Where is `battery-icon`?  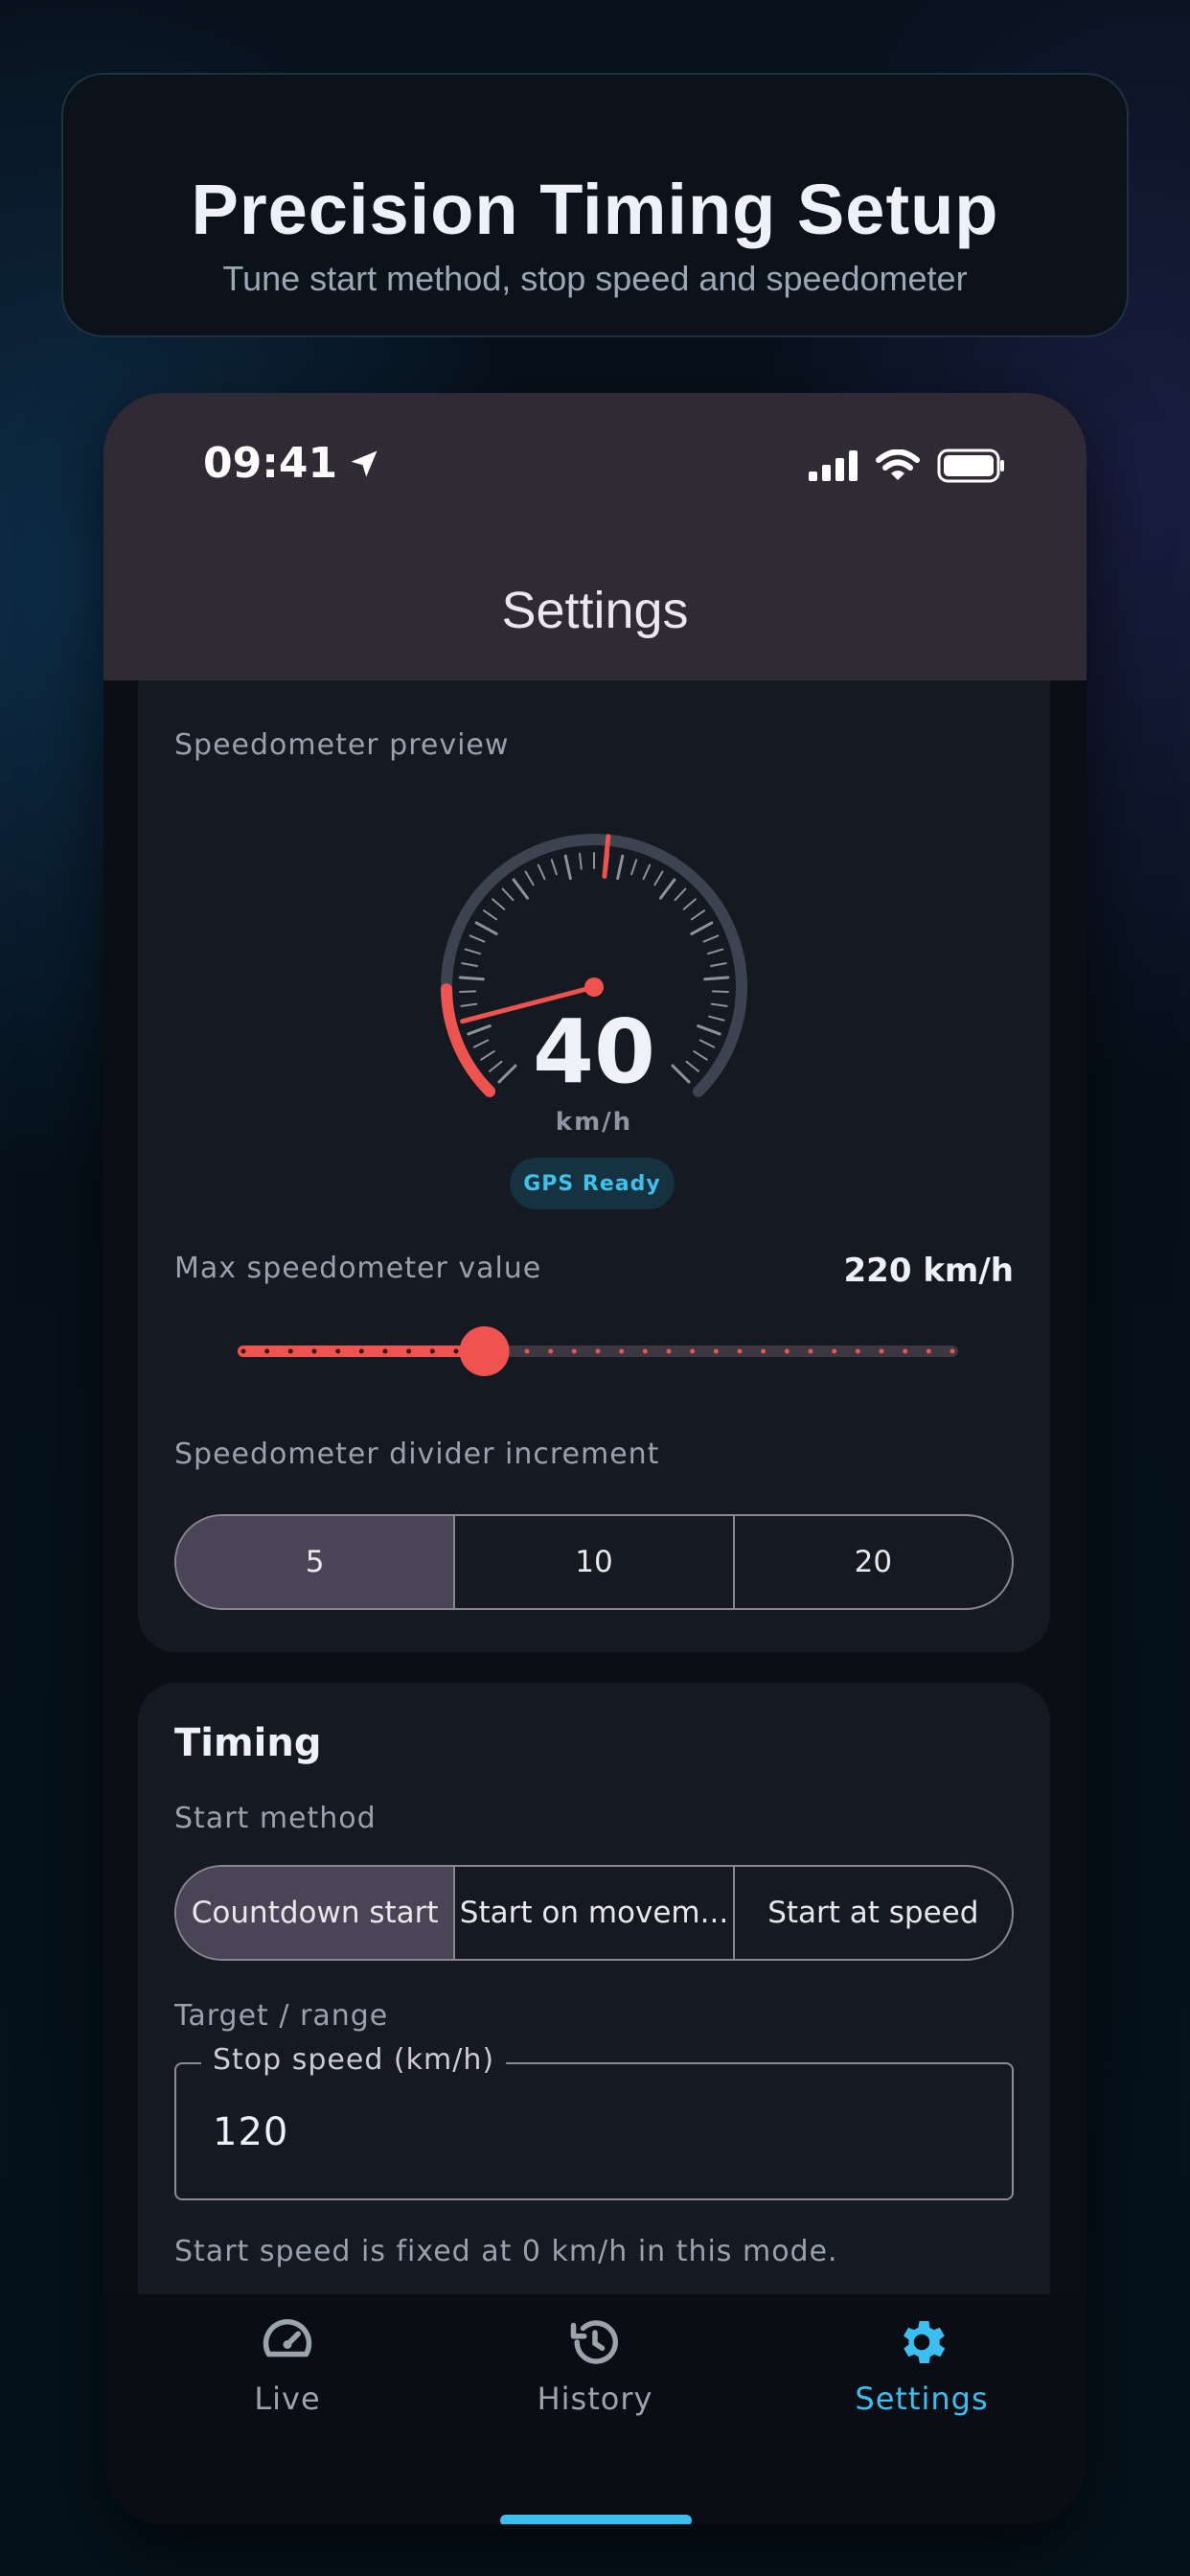
battery-icon is located at coordinates (971, 466).